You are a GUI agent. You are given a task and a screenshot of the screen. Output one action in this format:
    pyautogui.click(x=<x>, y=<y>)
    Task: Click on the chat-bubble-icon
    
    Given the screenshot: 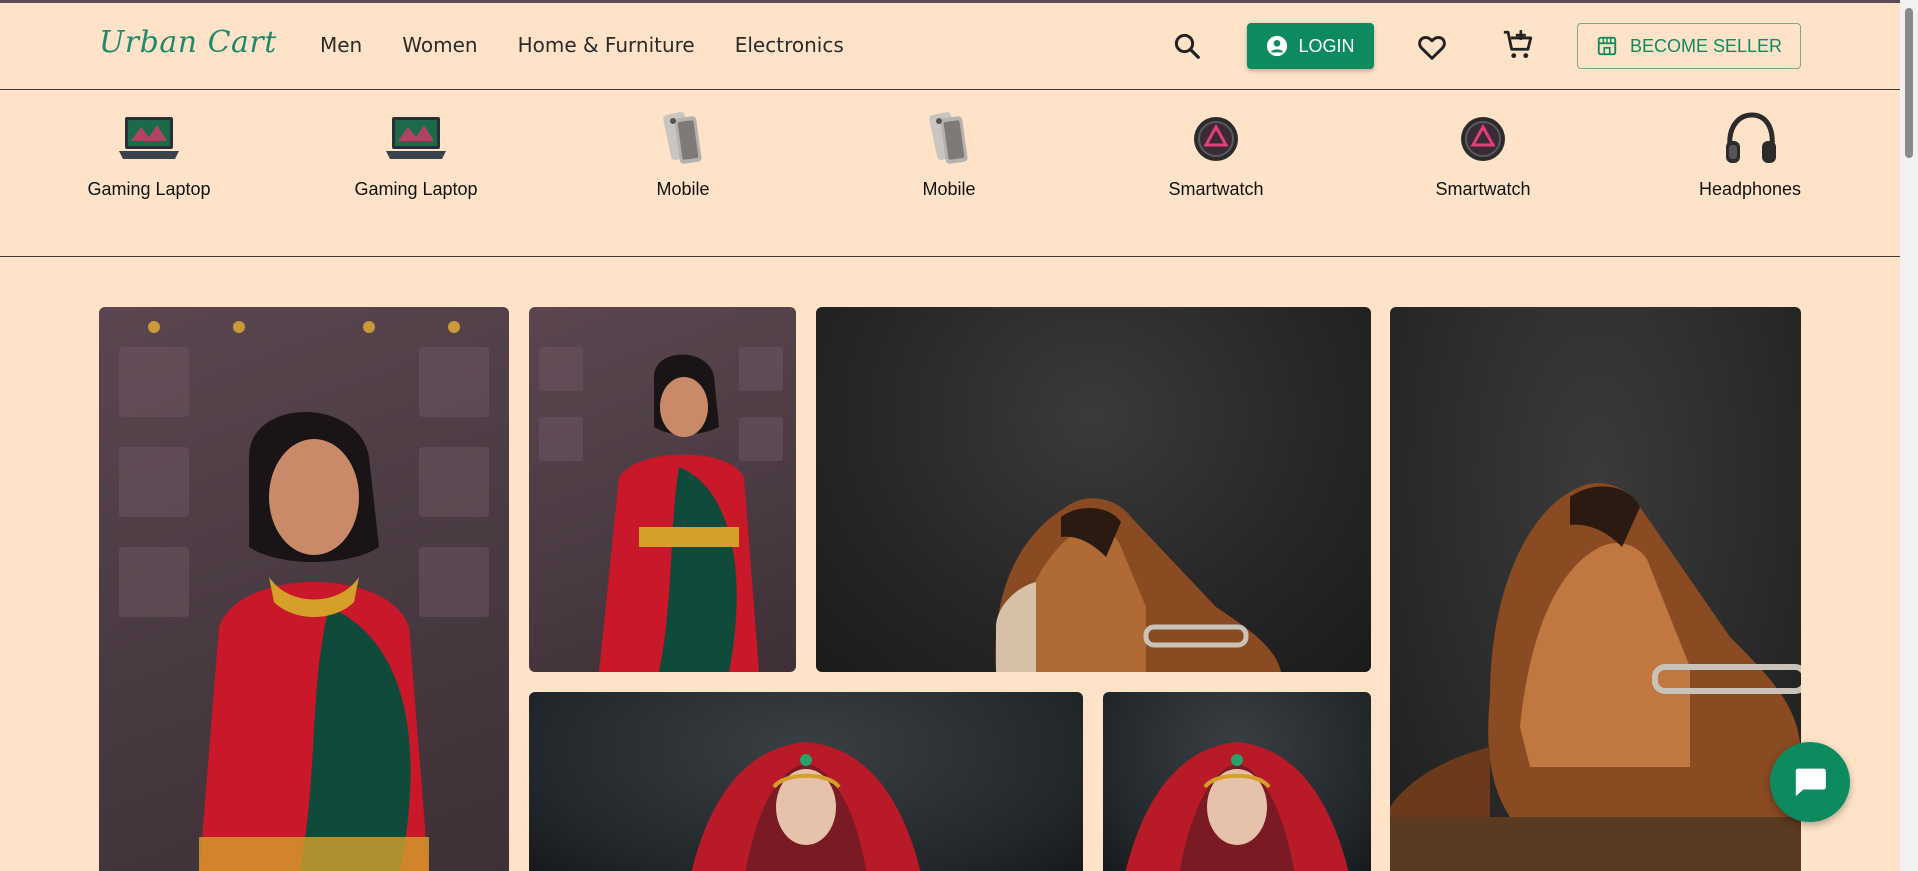 What is the action you would take?
    pyautogui.click(x=1810, y=782)
    